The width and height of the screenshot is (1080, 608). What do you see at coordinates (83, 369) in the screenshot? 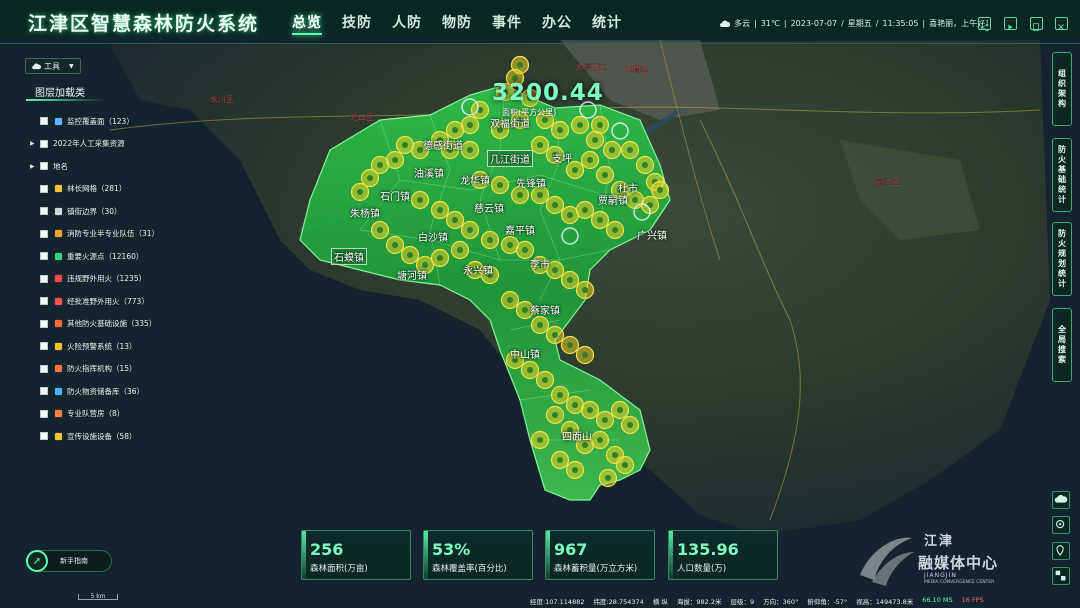
I see `layer-item: 防火指挥机构（15）` at bounding box center [83, 369].